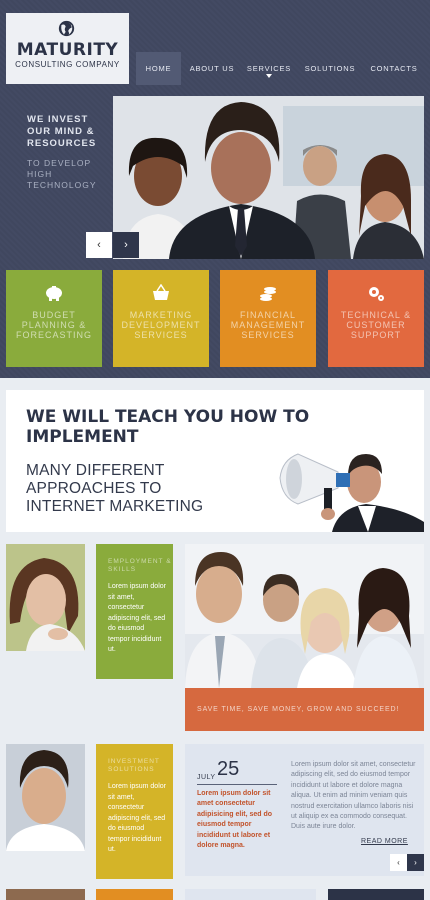  I want to click on read-more-link: READ MORE, so click(384, 841).